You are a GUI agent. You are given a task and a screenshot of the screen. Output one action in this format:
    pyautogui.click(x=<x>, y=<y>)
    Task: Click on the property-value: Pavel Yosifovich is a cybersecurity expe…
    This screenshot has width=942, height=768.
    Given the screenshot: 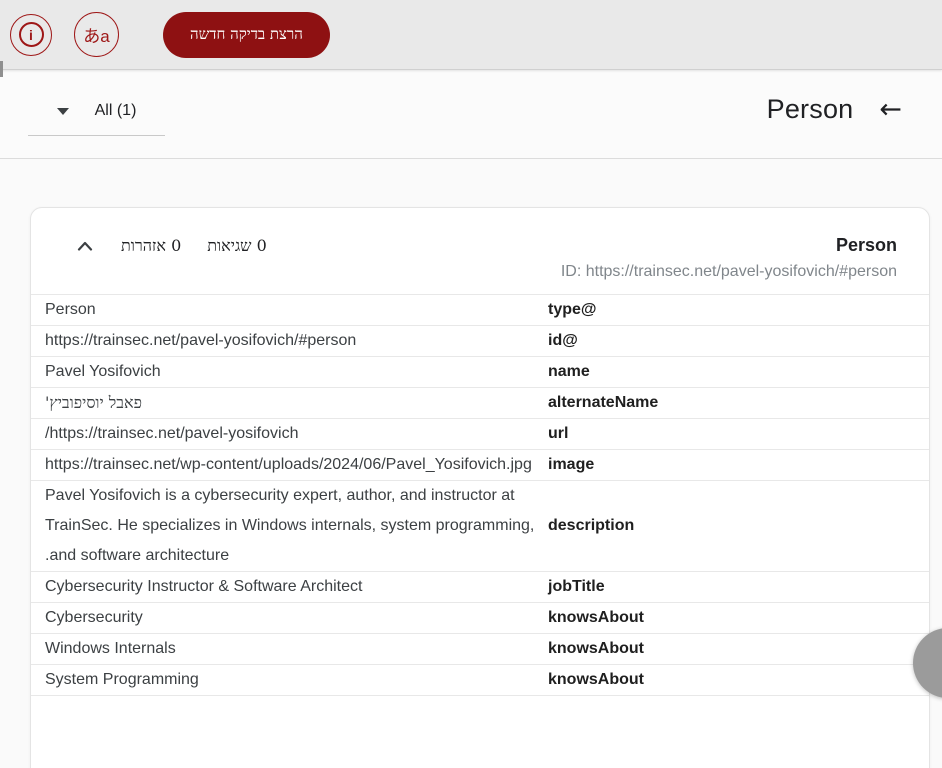 What is the action you would take?
    pyautogui.click(x=290, y=525)
    